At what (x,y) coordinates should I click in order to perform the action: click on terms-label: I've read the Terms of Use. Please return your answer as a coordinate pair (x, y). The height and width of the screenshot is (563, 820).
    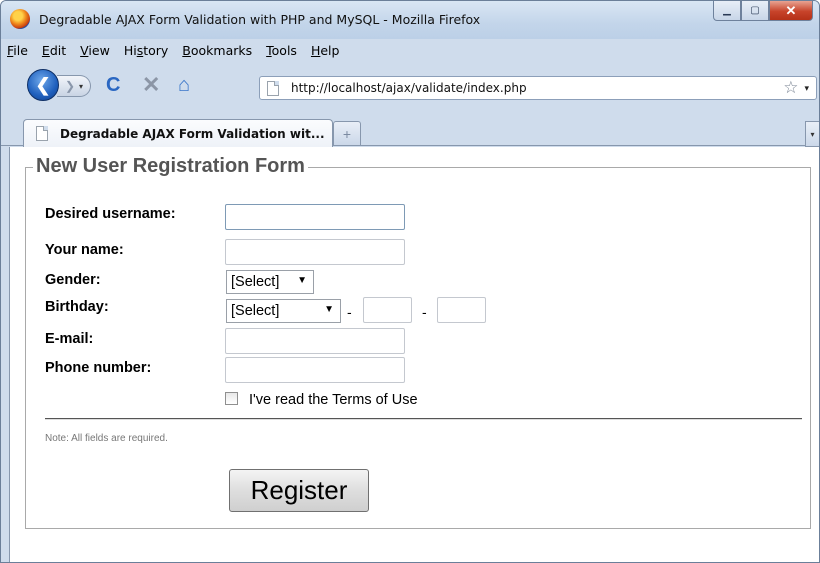
    Looking at the image, I should click on (333, 400).